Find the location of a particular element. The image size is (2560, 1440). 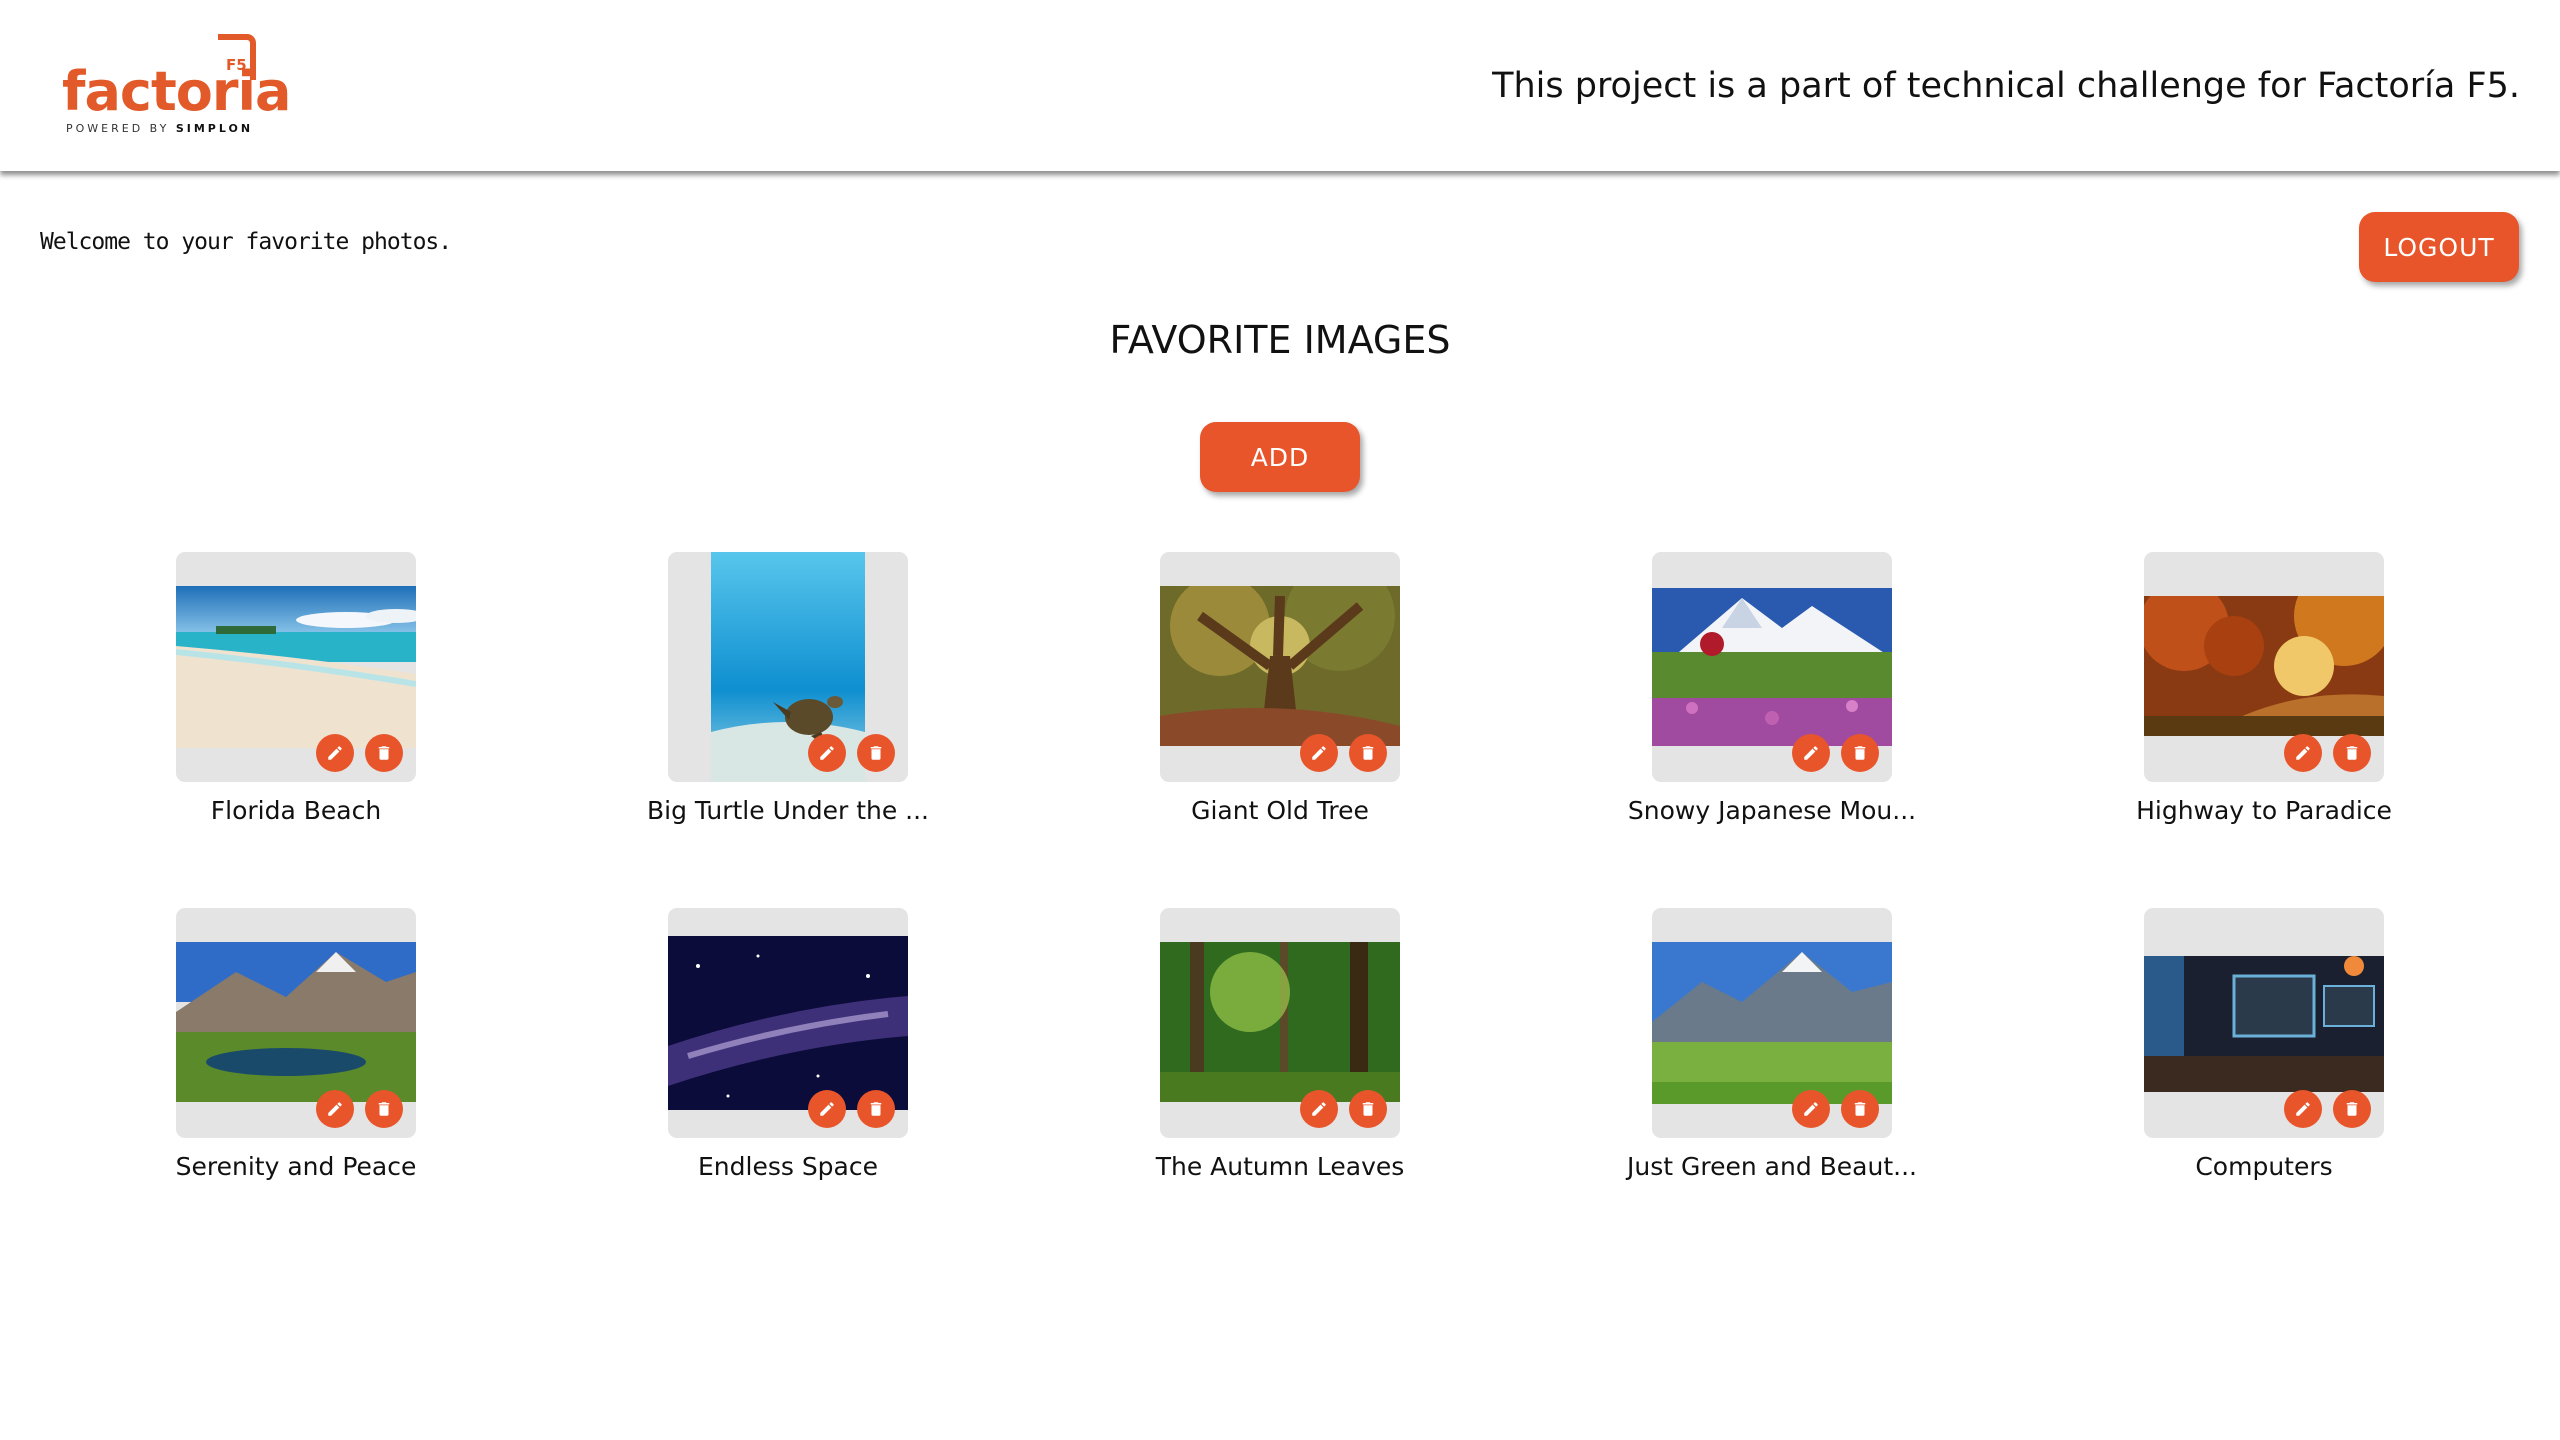

image-title: Giant Old Tree is located at coordinates (1280, 810).